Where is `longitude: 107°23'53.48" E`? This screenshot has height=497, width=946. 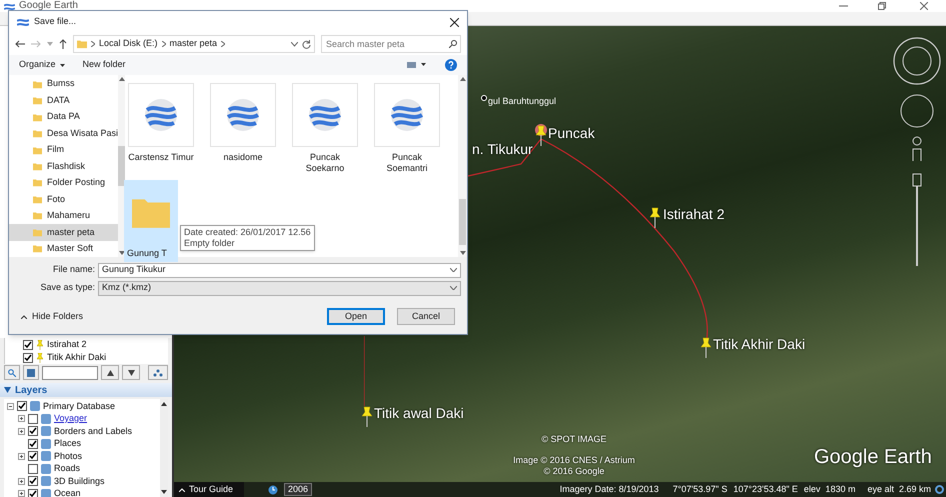
longitude: 107°23'53.48" E is located at coordinates (765, 489).